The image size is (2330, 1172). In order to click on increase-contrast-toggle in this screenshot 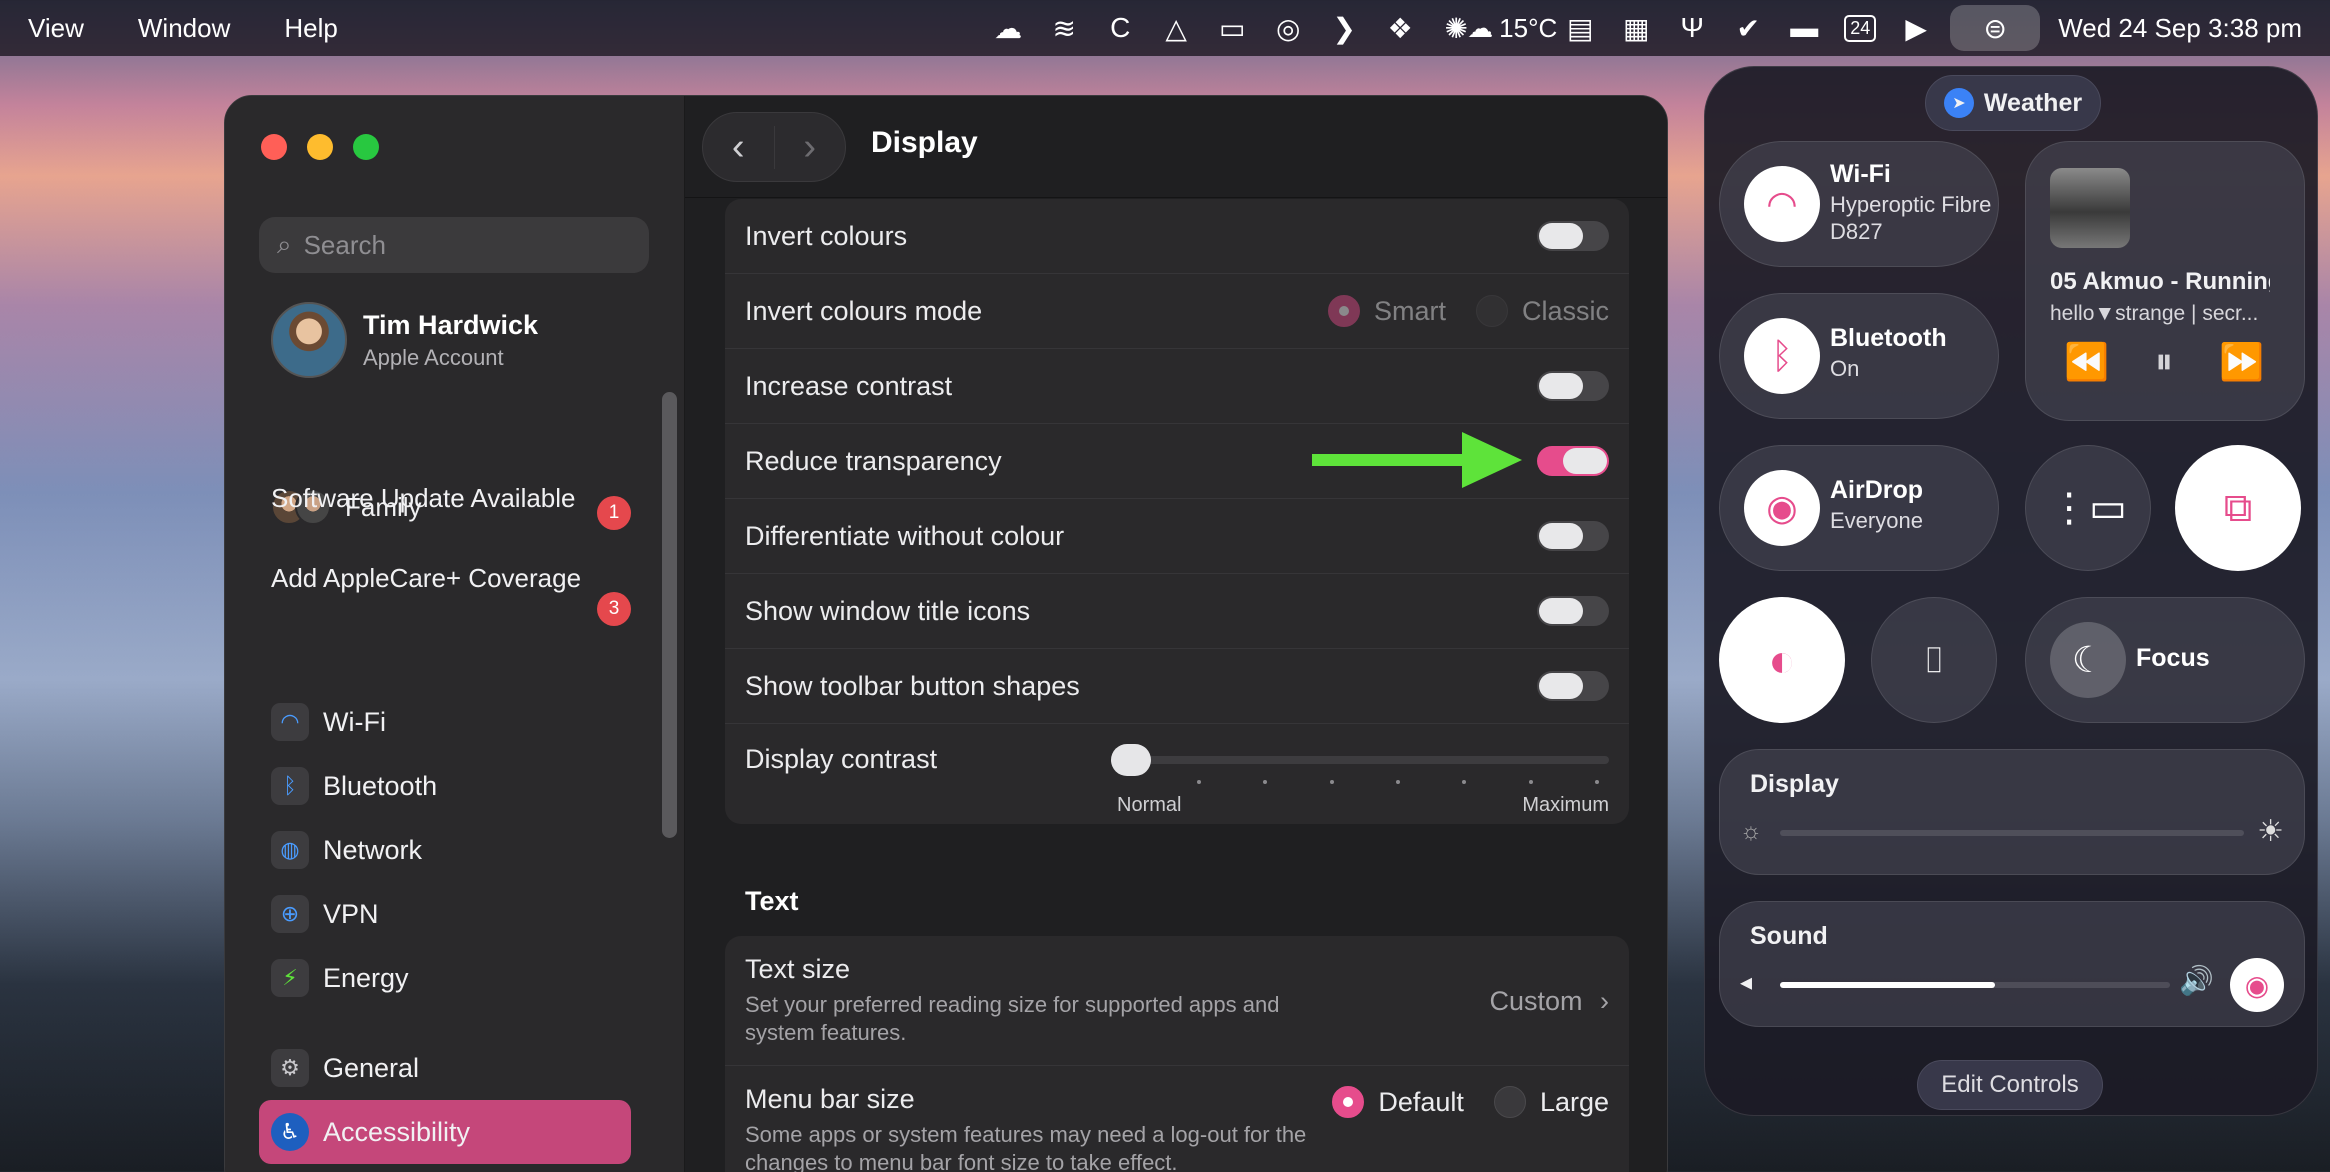, I will do `click(1573, 386)`.